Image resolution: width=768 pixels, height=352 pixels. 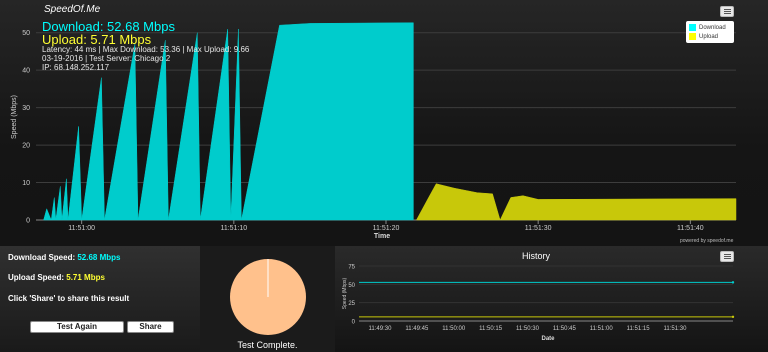 What do you see at coordinates (676, 329) in the screenshot?
I see `history-x-tick-label: 11:51:30` at bounding box center [676, 329].